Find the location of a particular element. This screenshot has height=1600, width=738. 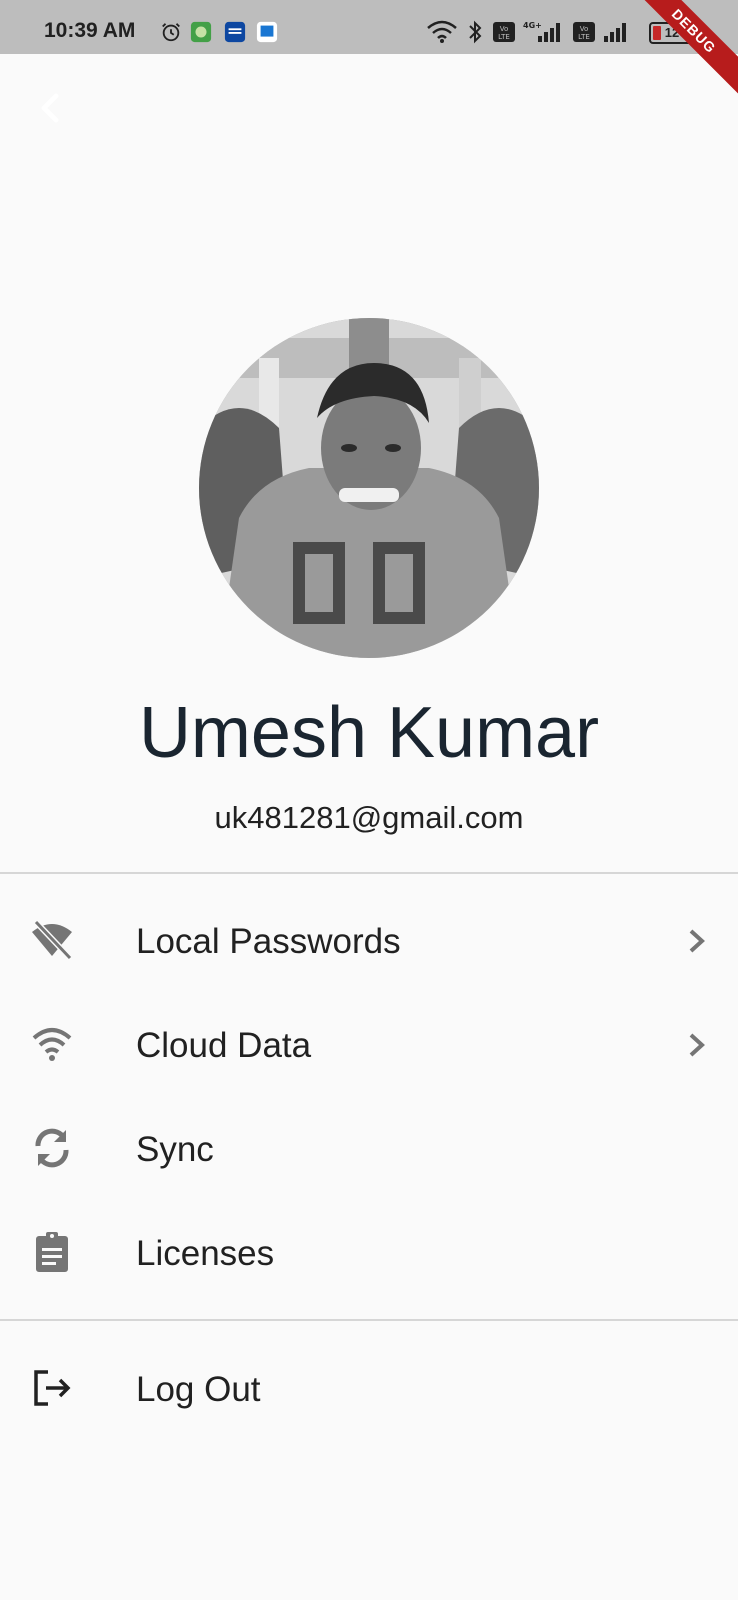

logout-label: Log Out is located at coordinates (198, 1389).